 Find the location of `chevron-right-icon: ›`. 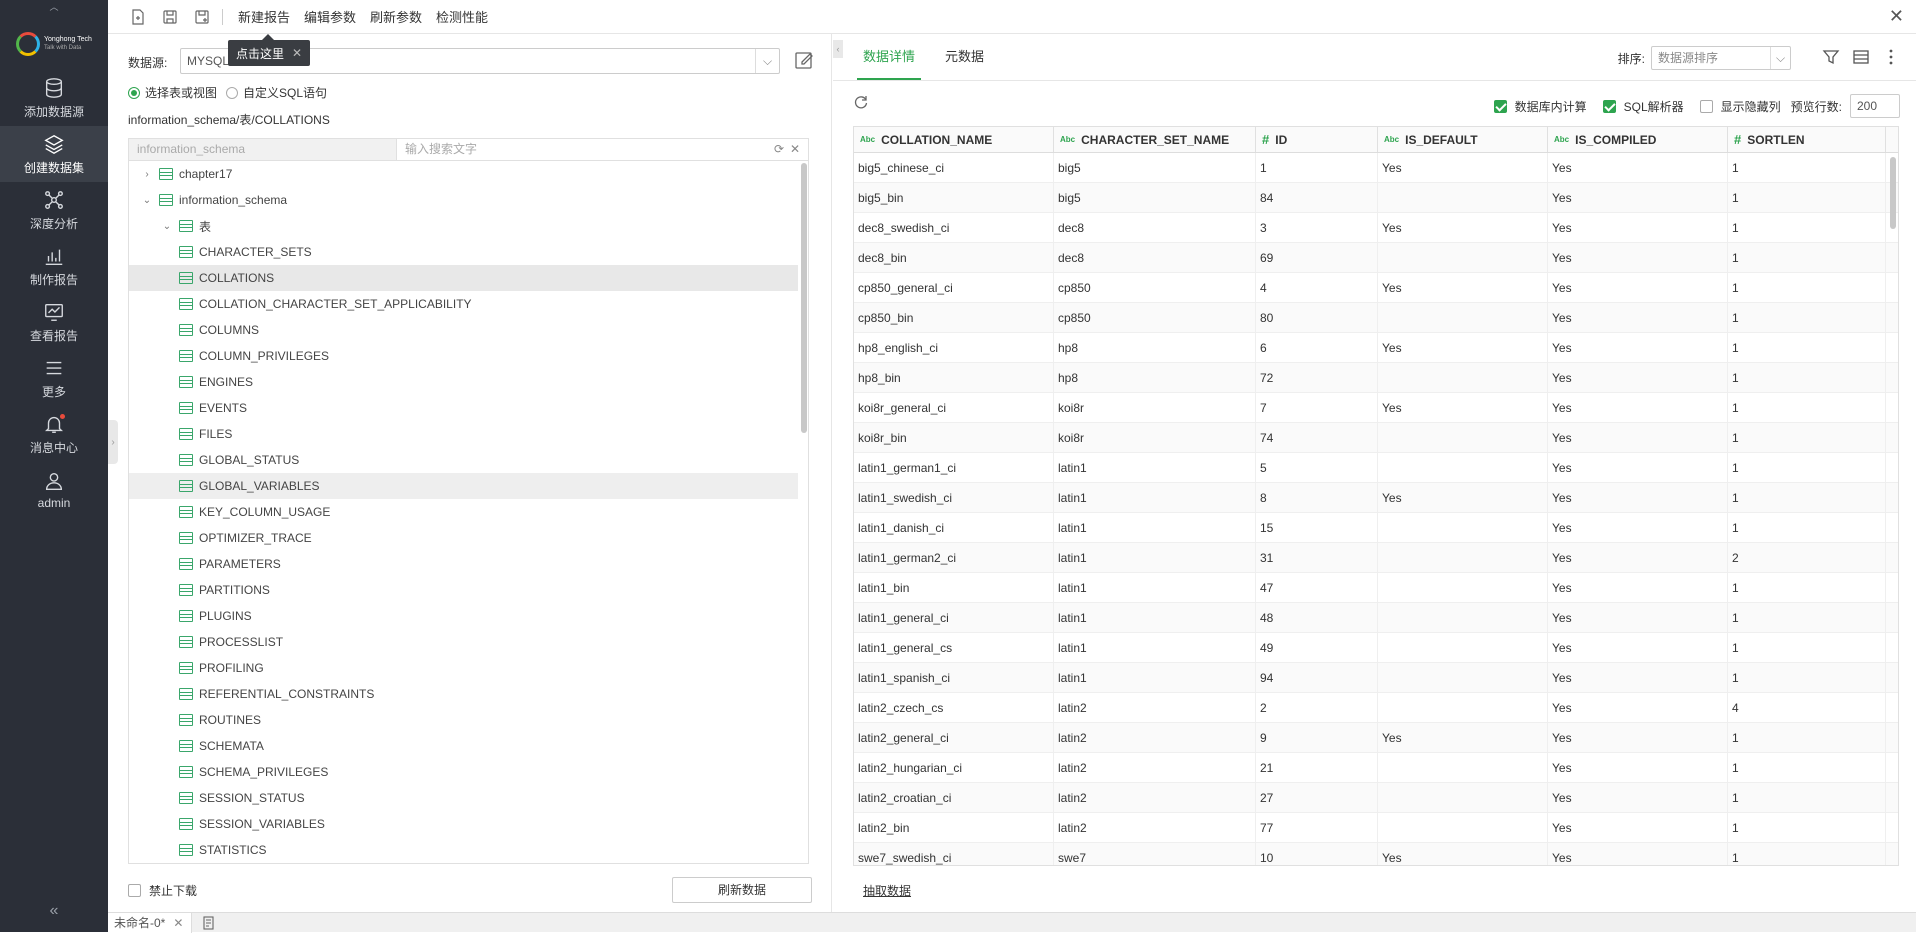

chevron-right-icon: › is located at coordinates (147, 174).